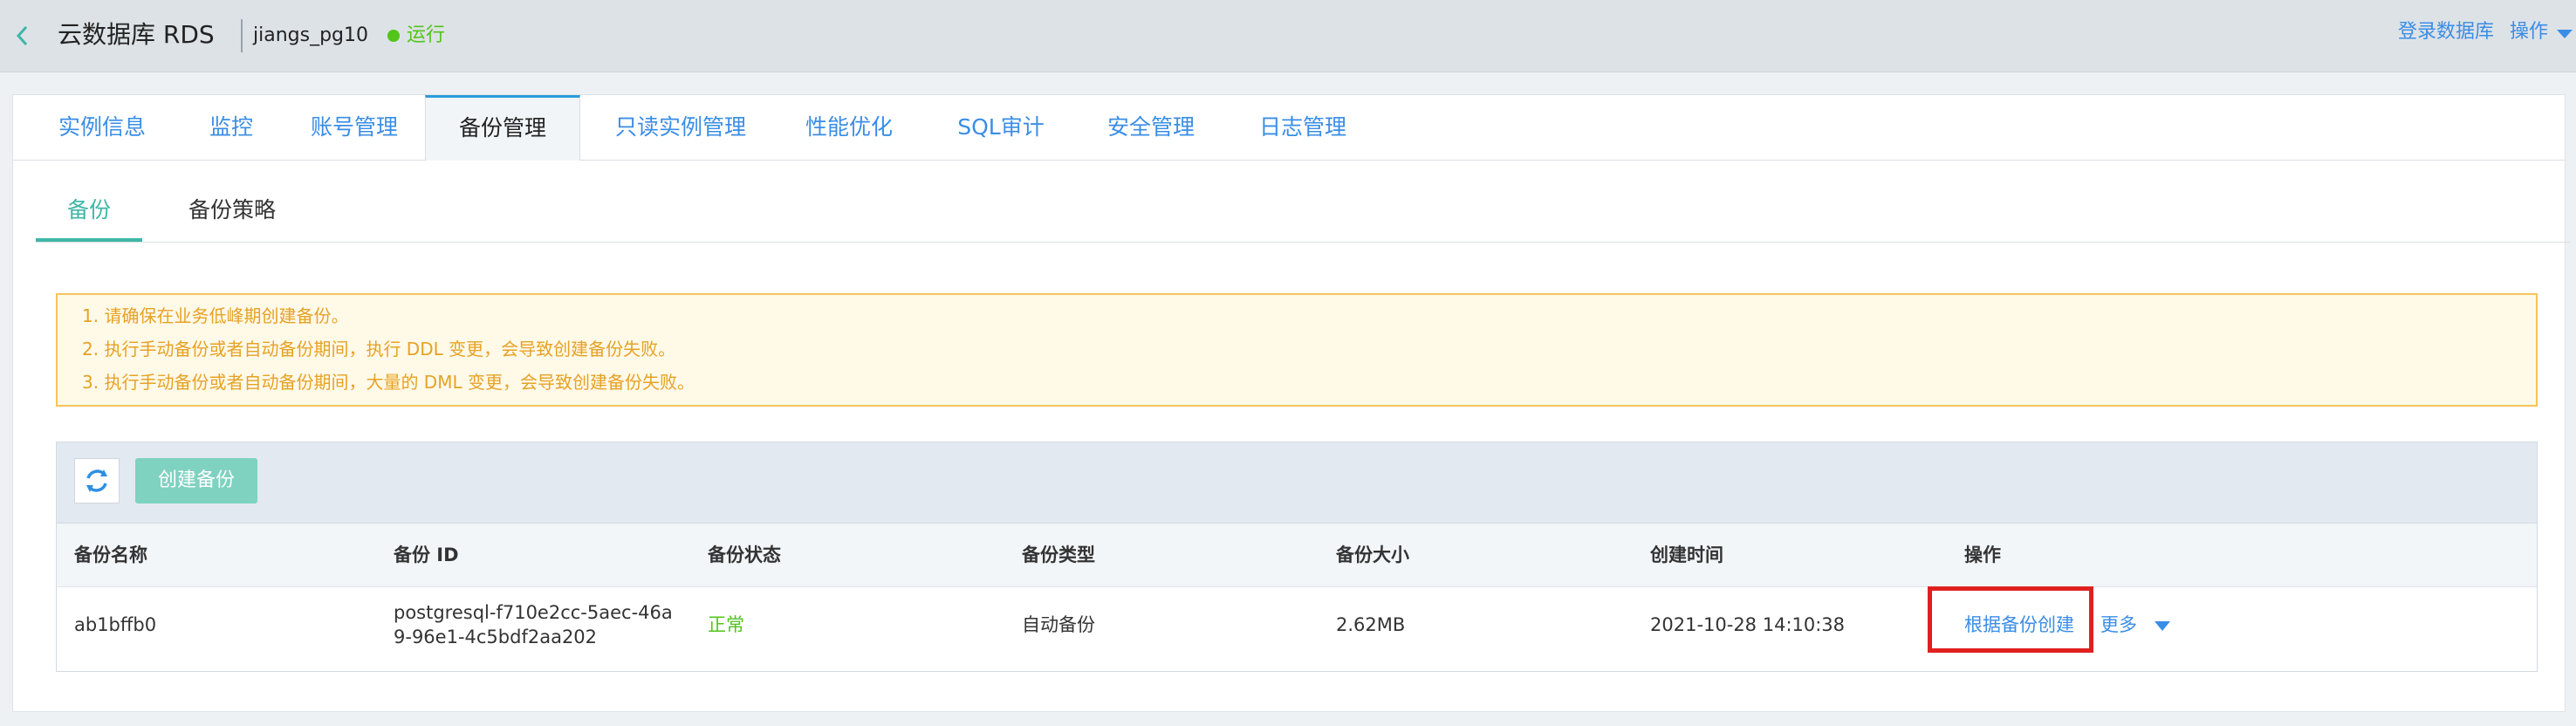 This screenshot has width=2576, height=726. What do you see at coordinates (2446, 32) in the screenshot?
I see `login-database-link: 登录数据库` at bounding box center [2446, 32].